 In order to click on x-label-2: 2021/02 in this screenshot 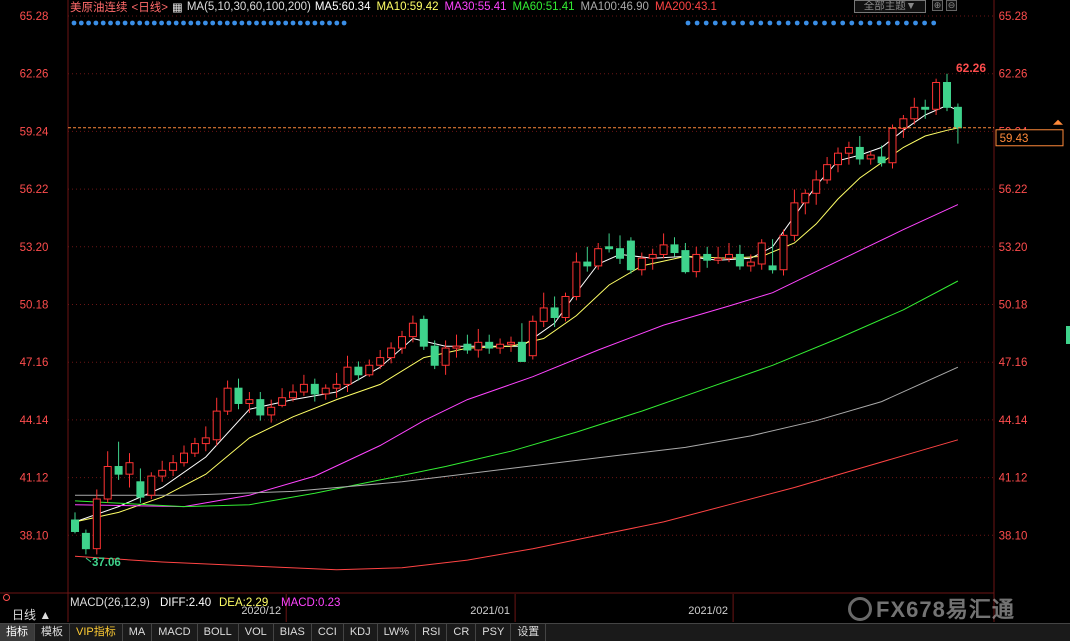, I will do `click(708, 611)`.